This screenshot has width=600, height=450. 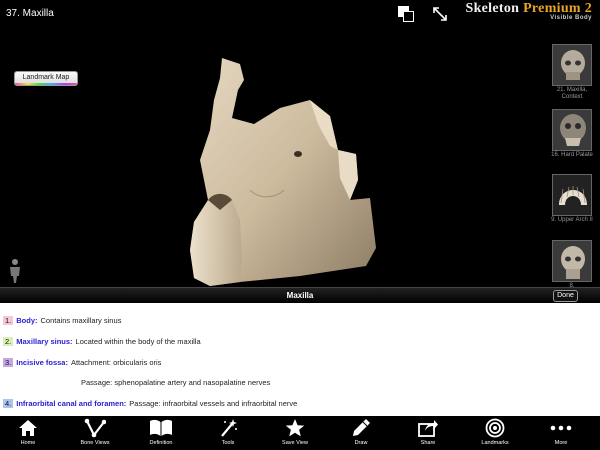 What do you see at coordinates (295, 428) in the screenshot?
I see `star-icon` at bounding box center [295, 428].